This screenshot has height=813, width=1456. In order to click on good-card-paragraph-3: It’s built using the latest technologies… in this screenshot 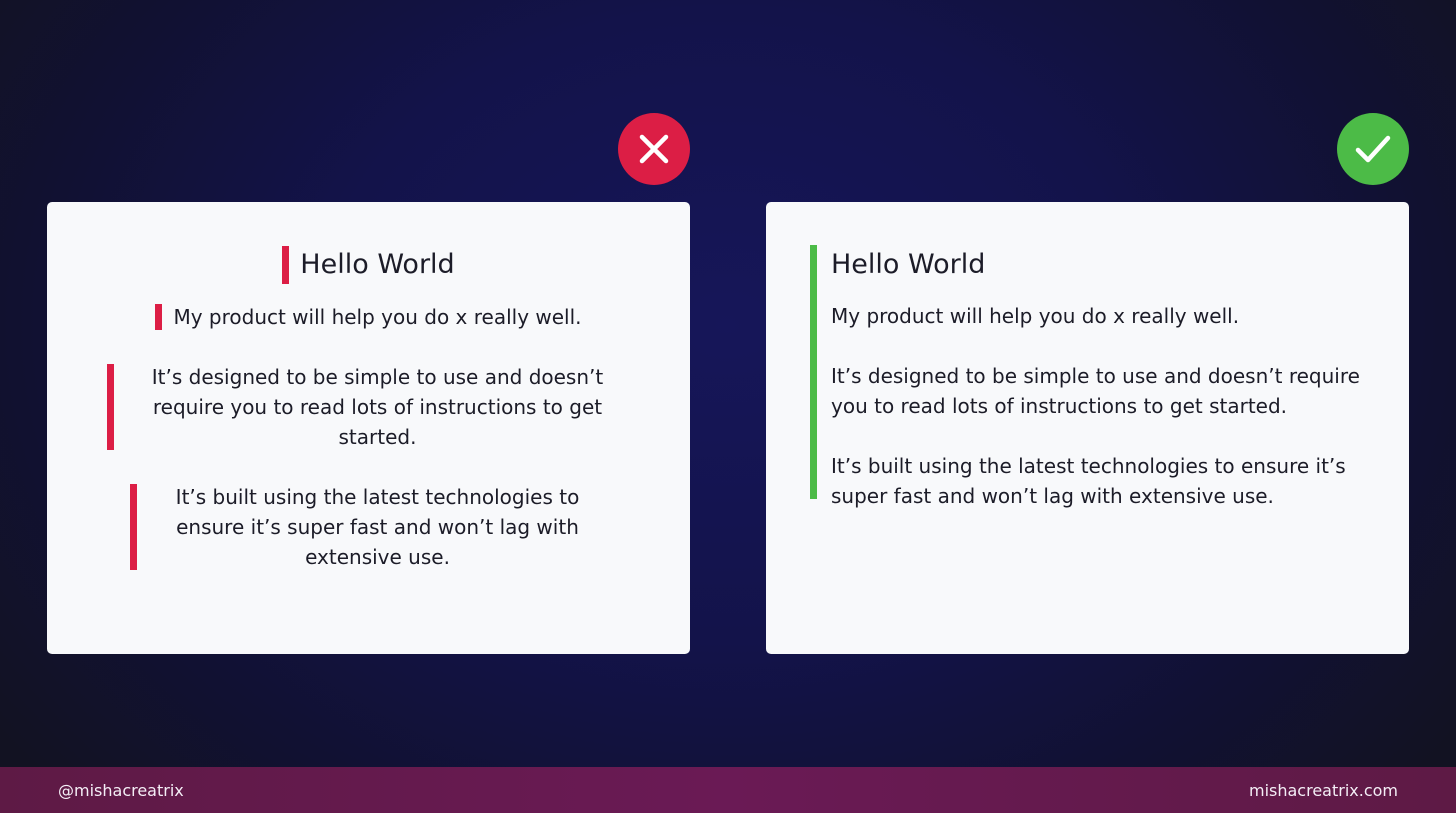, I will do `click(1088, 481)`.